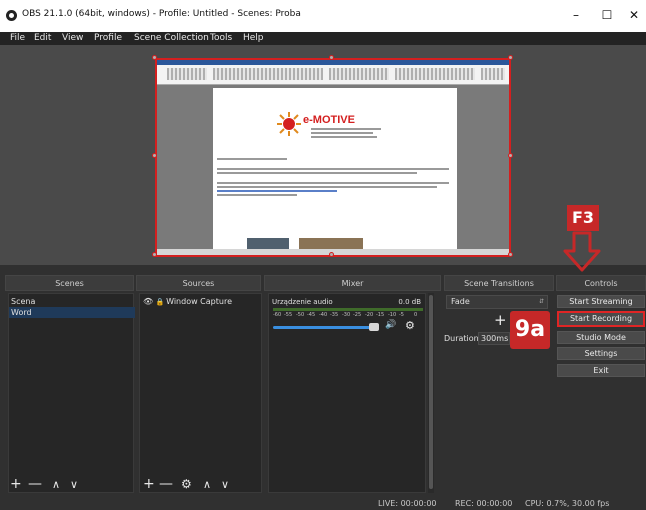  I want to click on volume-slider-track, so click(325, 327).